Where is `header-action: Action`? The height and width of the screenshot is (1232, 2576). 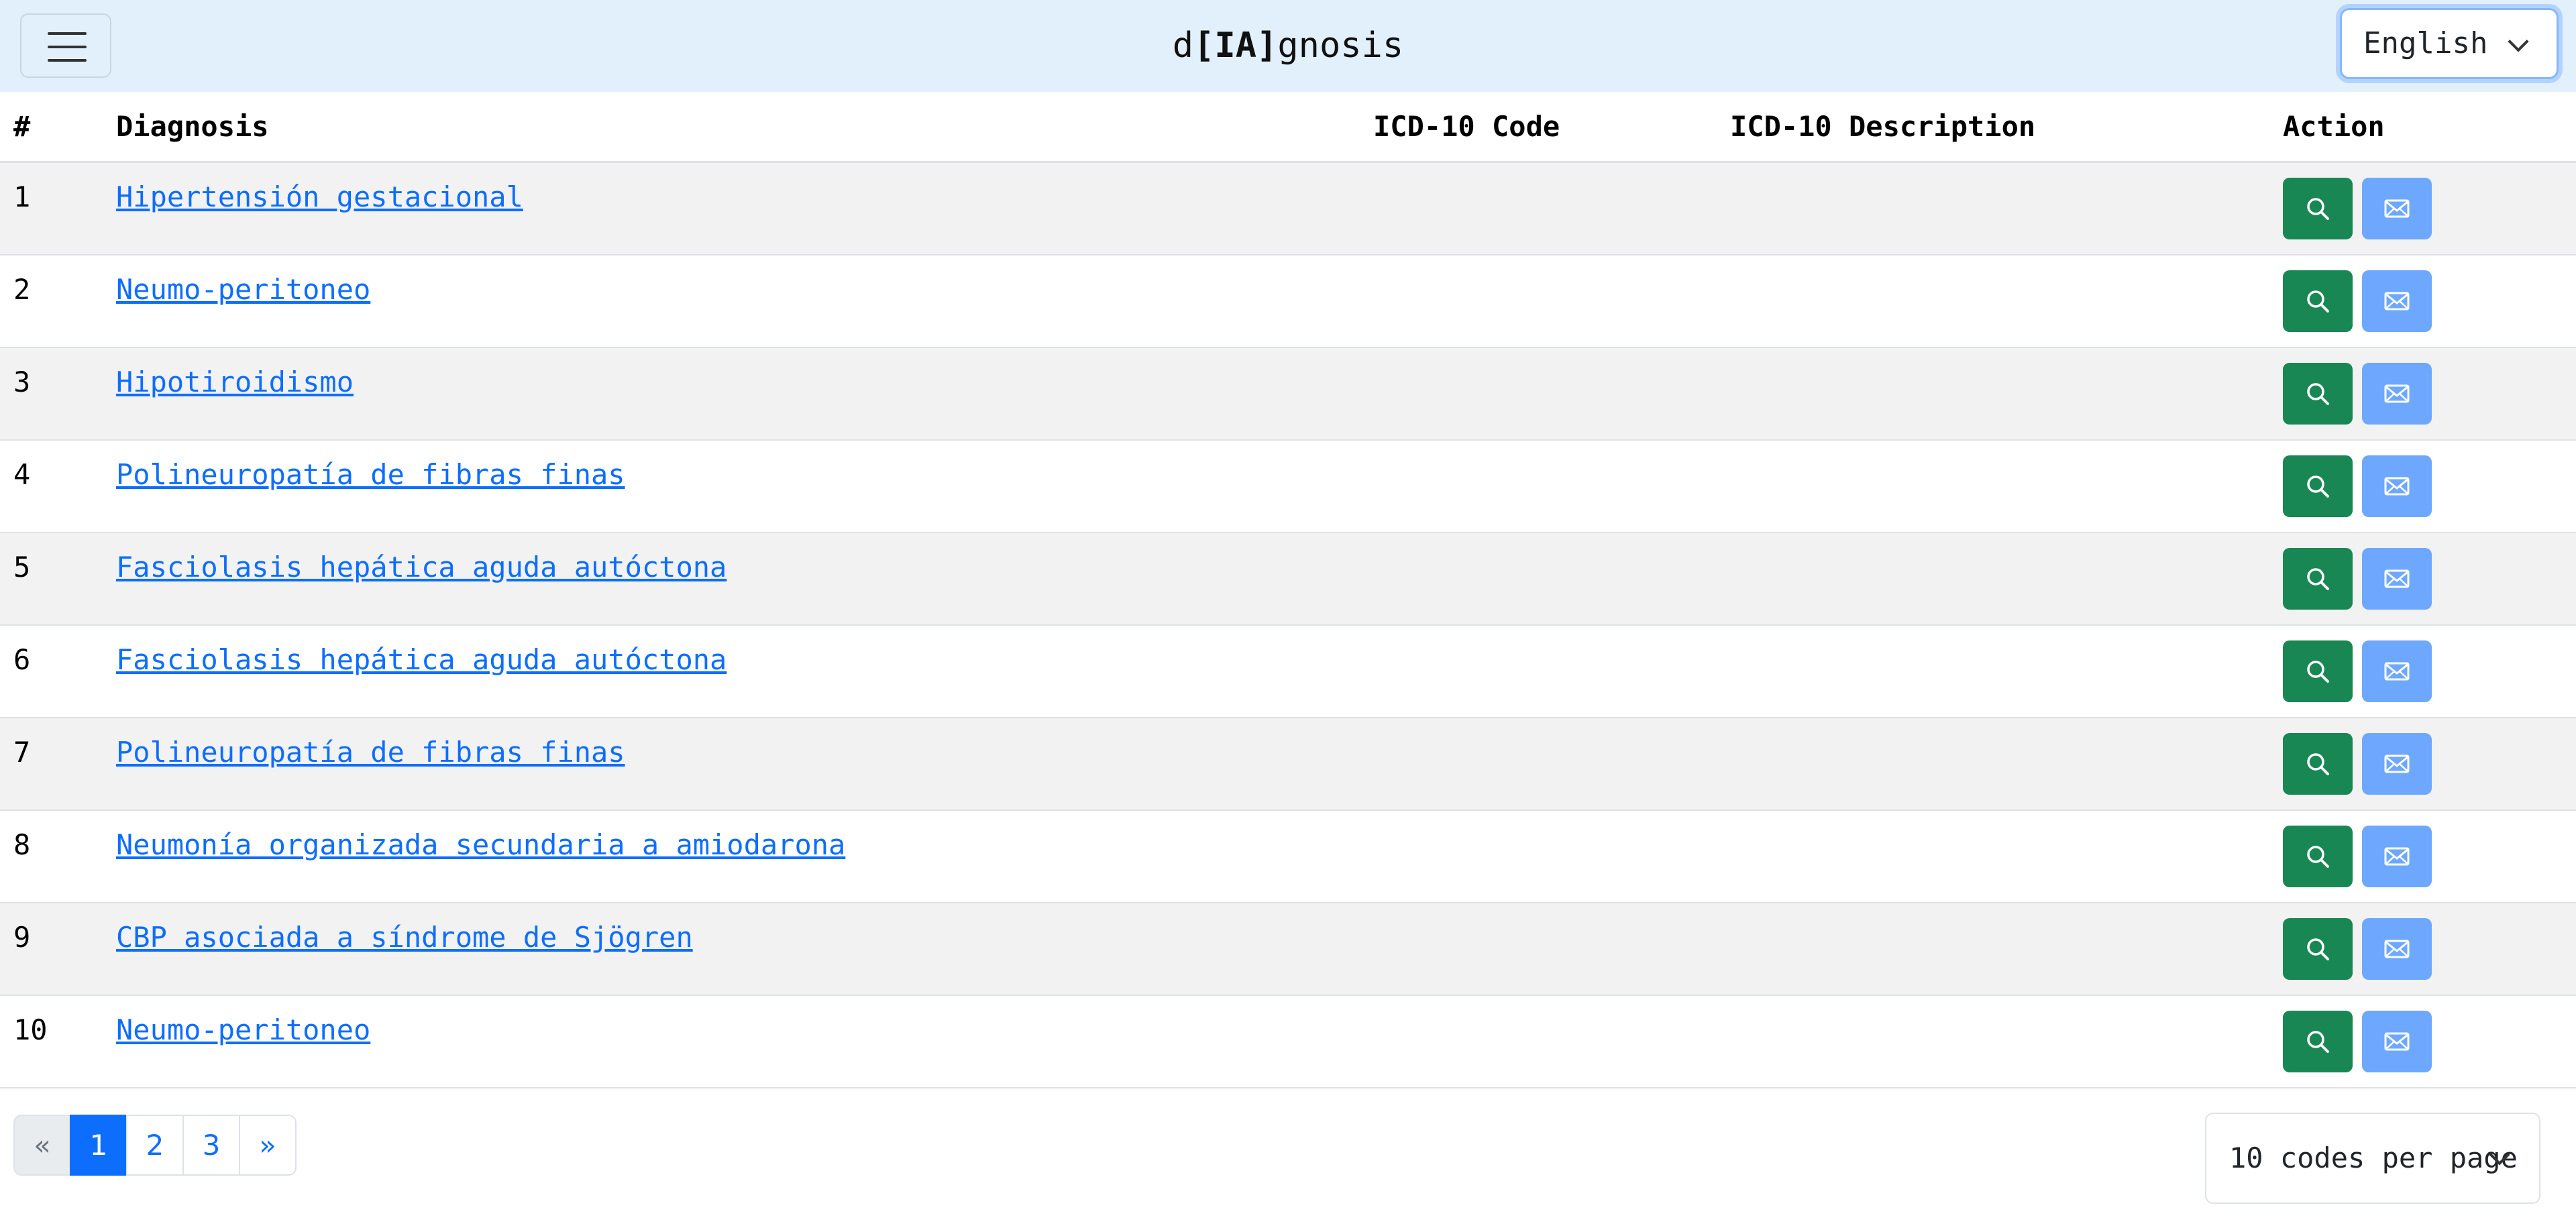 header-action: Action is located at coordinates (2334, 126).